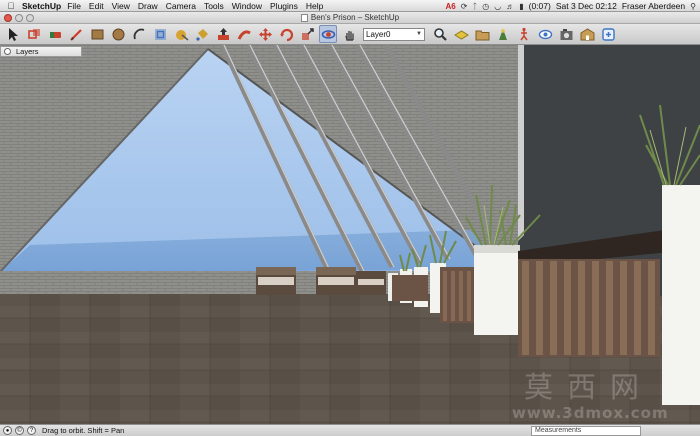  I want to click on layer-button, so click(461, 34).